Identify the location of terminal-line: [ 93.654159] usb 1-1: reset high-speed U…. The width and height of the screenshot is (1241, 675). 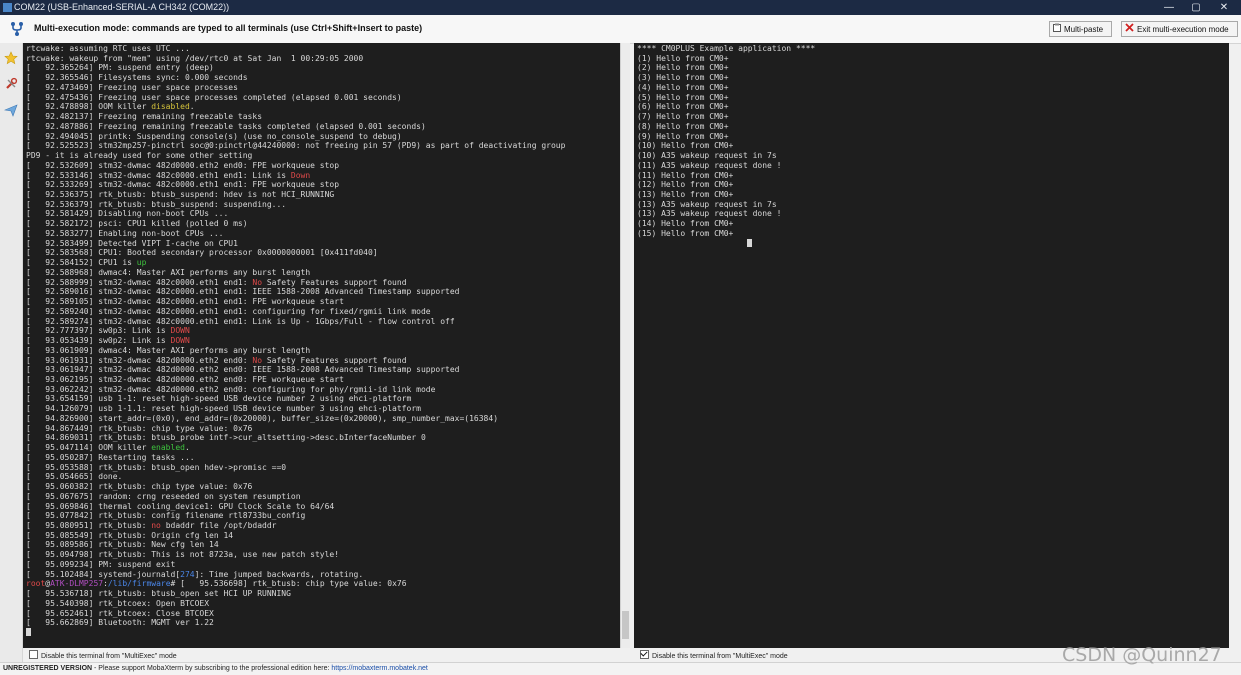
(323, 399).